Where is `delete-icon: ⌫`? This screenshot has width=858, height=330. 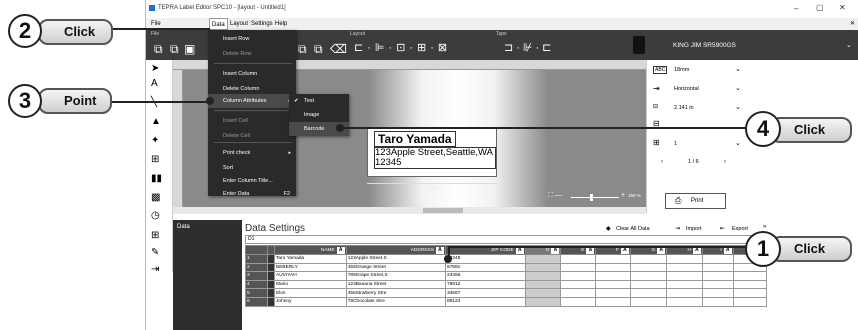 delete-icon: ⌫ is located at coordinates (338, 49).